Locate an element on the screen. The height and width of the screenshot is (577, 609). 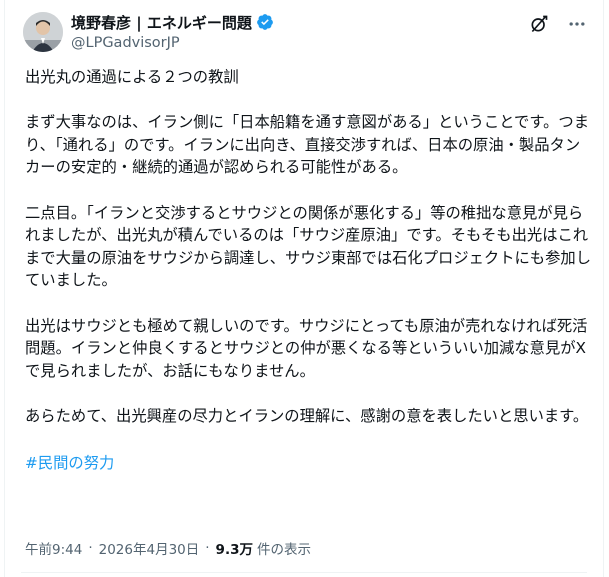
divider is located at coordinates (304, 572).